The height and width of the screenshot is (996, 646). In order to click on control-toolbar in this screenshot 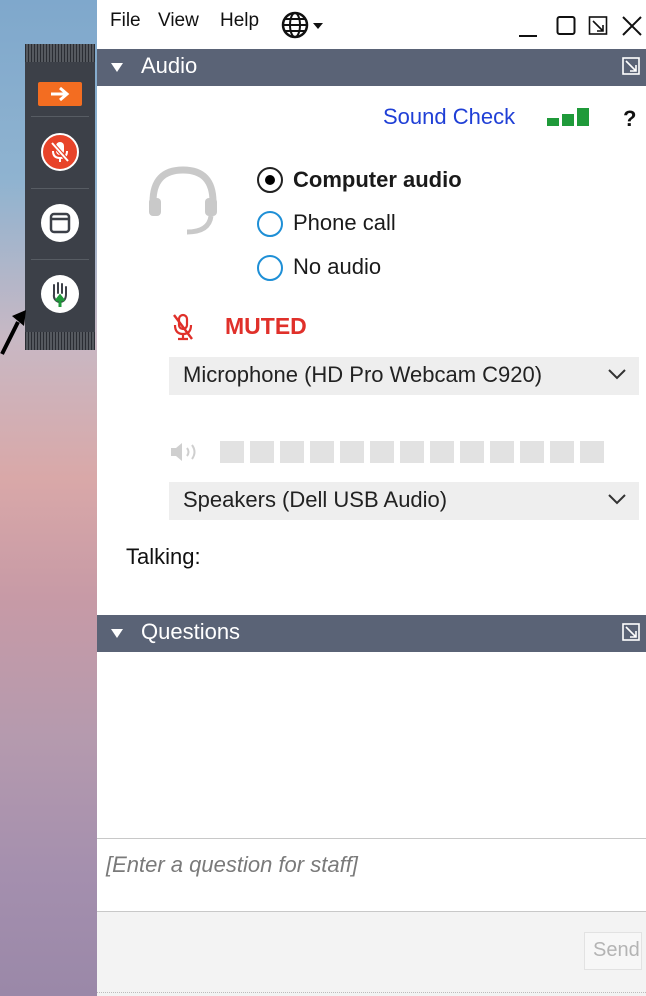, I will do `click(60, 197)`.